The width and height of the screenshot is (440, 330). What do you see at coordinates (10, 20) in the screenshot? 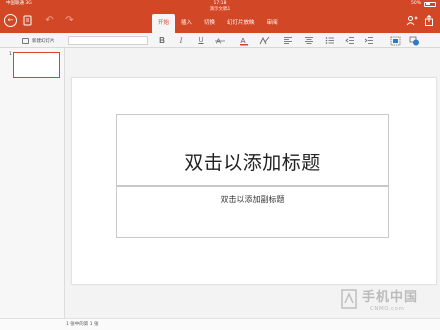
I see `back-arrow-icon: ←` at bounding box center [10, 20].